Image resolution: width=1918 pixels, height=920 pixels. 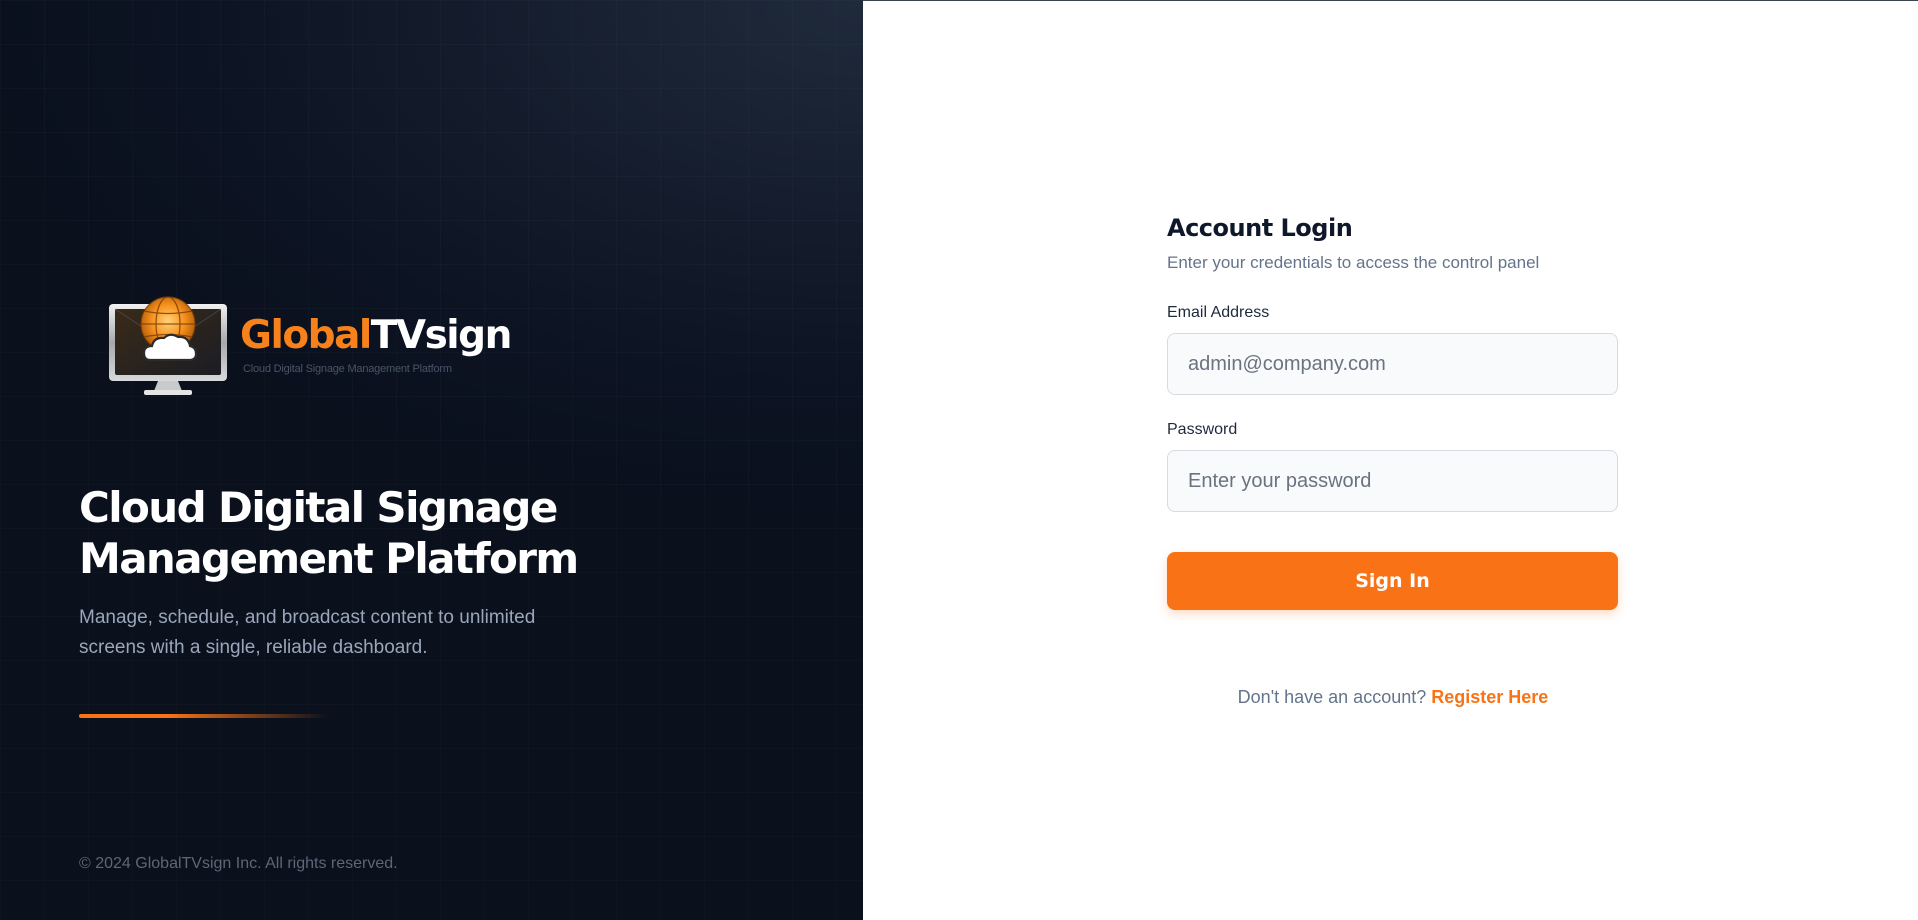 I want to click on headline-line-2: Management Platform, so click(x=329, y=558).